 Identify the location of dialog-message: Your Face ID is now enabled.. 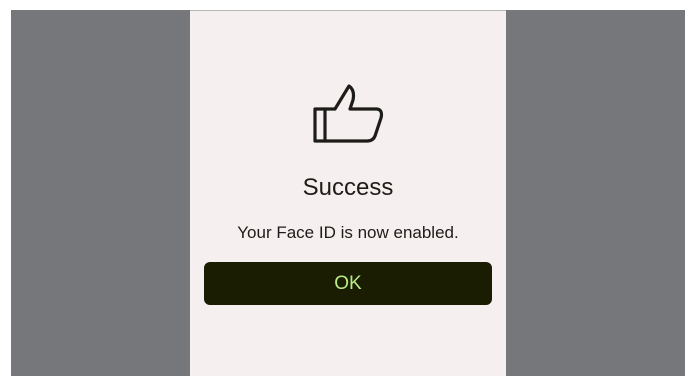
(348, 232).